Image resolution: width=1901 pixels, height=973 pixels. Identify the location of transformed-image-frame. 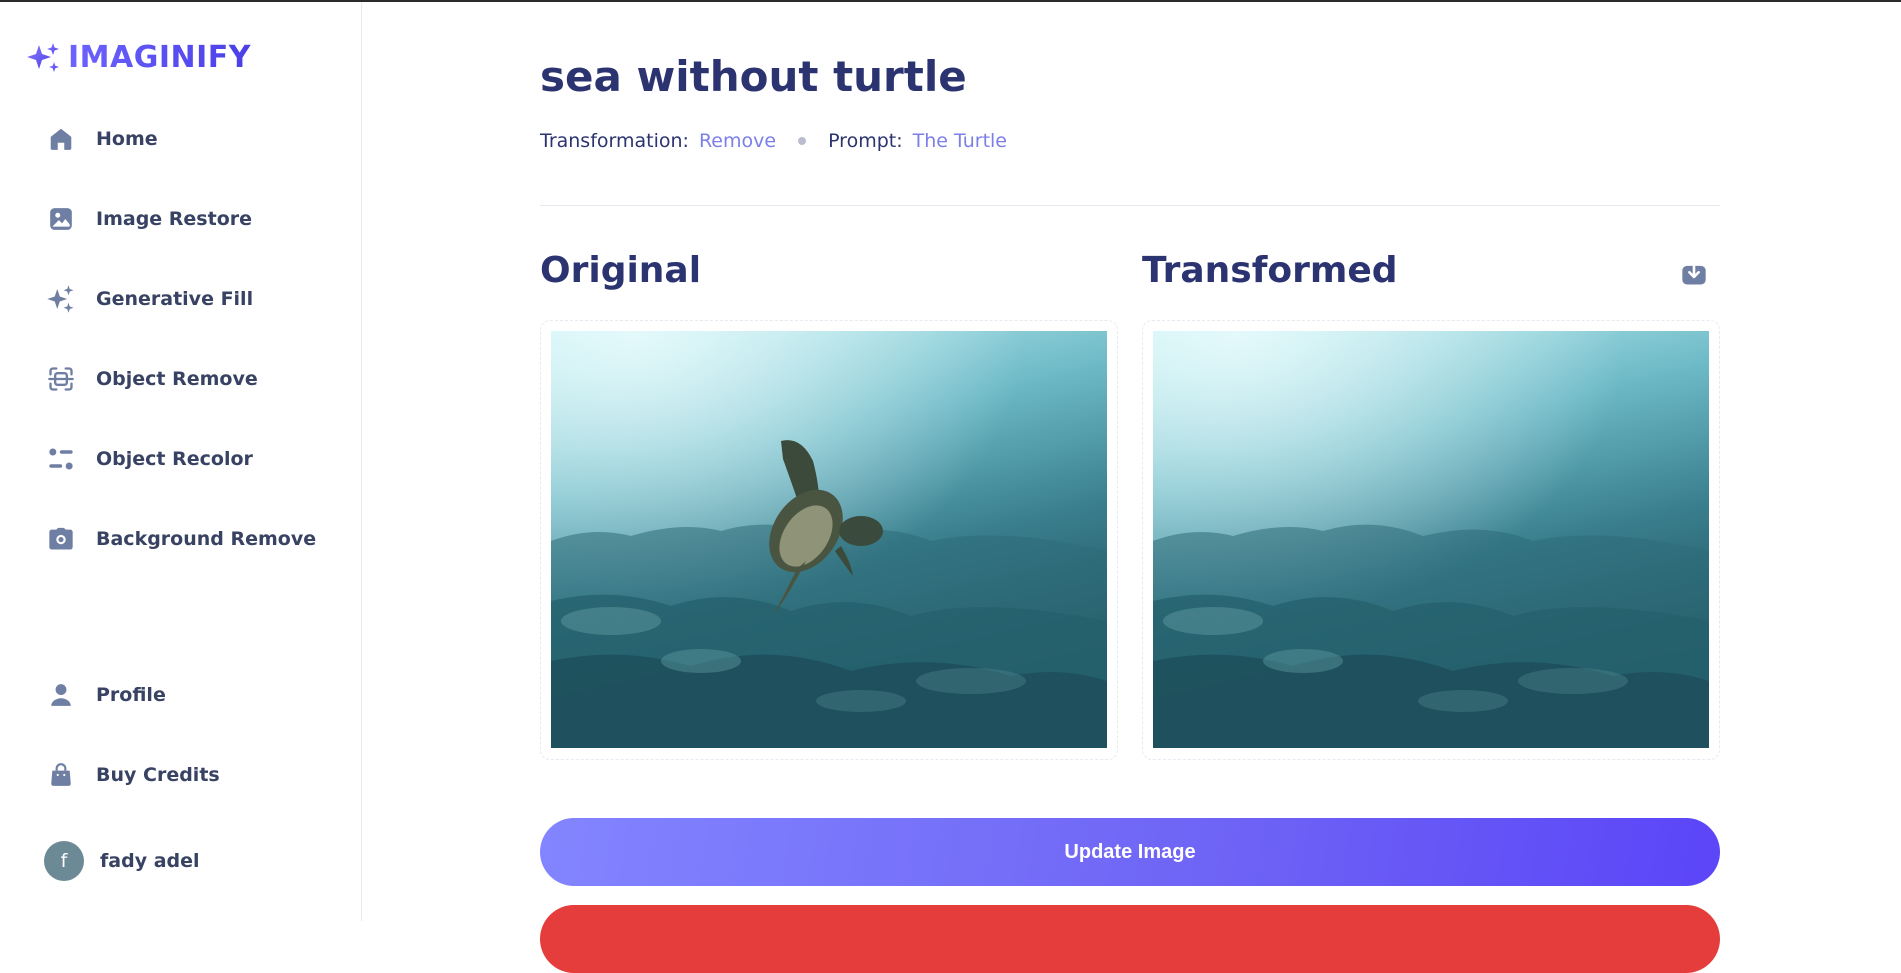
(1431, 540).